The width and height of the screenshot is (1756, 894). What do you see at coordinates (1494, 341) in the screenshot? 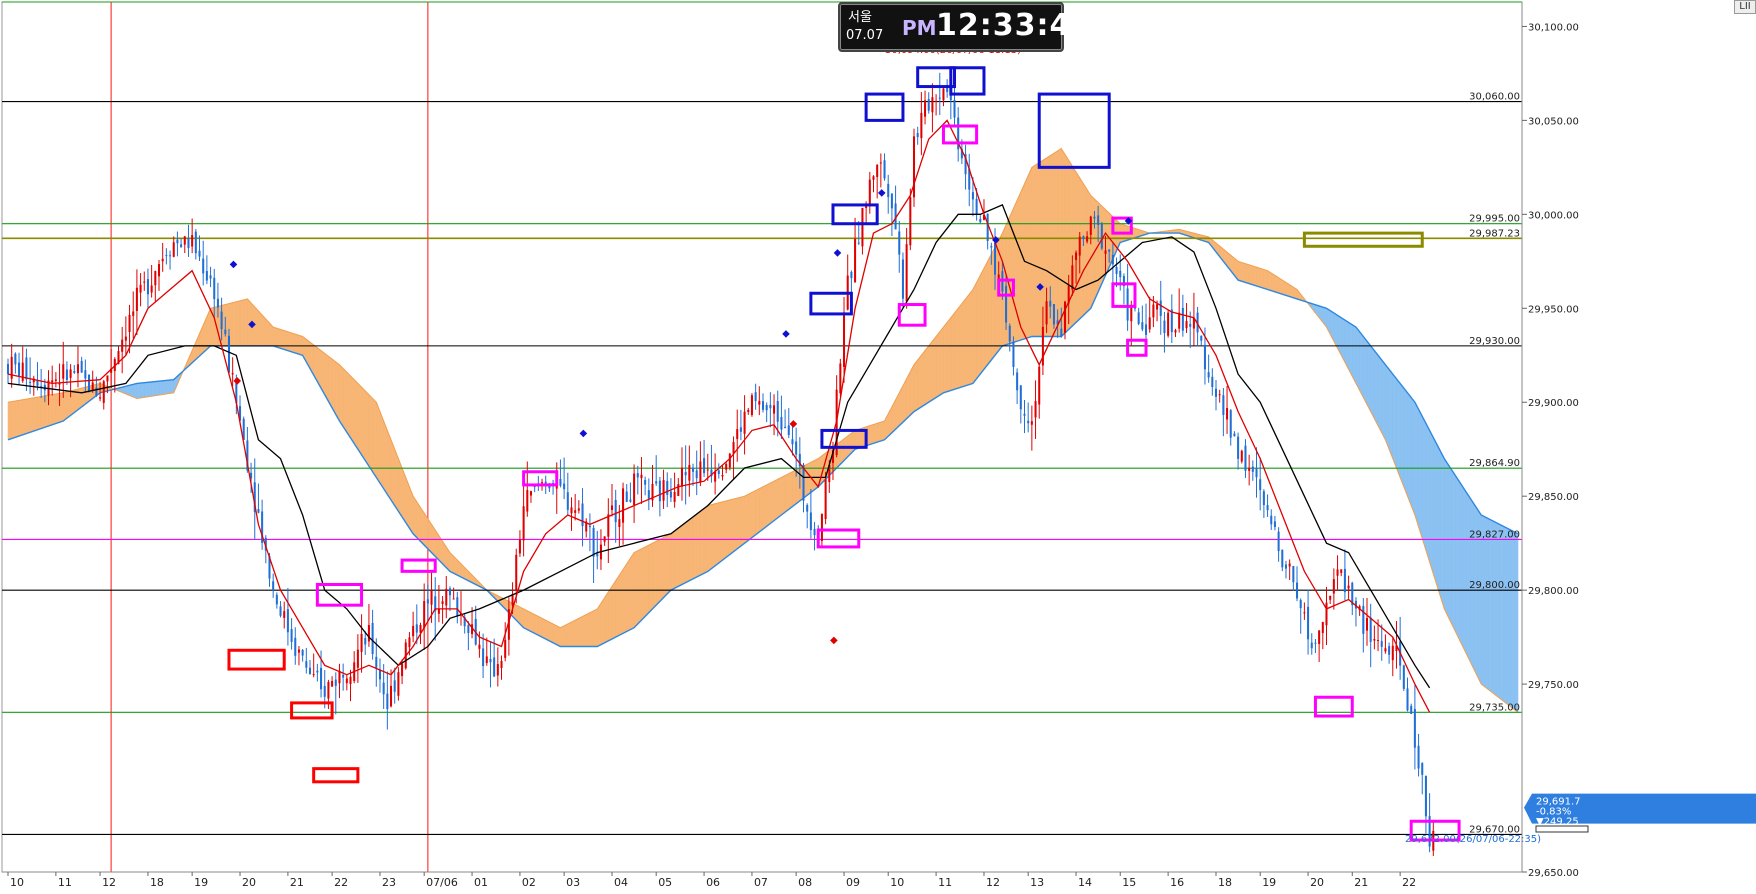
I see `price-level-label: 29,930.00` at bounding box center [1494, 341].